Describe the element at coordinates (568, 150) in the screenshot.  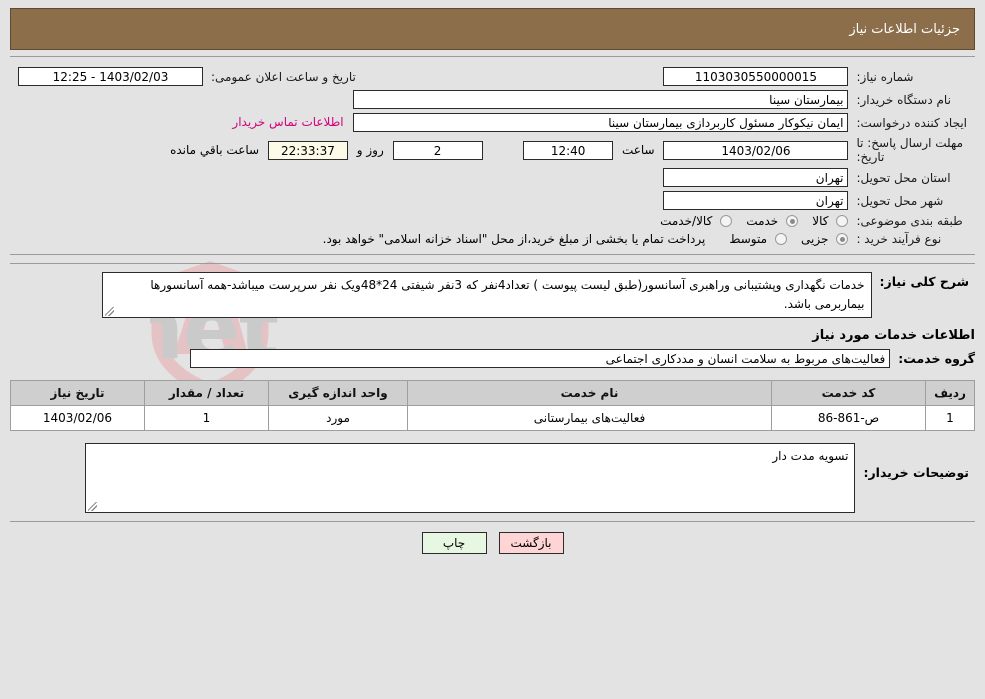
I see `deadline-time-field: 12:40` at that location.